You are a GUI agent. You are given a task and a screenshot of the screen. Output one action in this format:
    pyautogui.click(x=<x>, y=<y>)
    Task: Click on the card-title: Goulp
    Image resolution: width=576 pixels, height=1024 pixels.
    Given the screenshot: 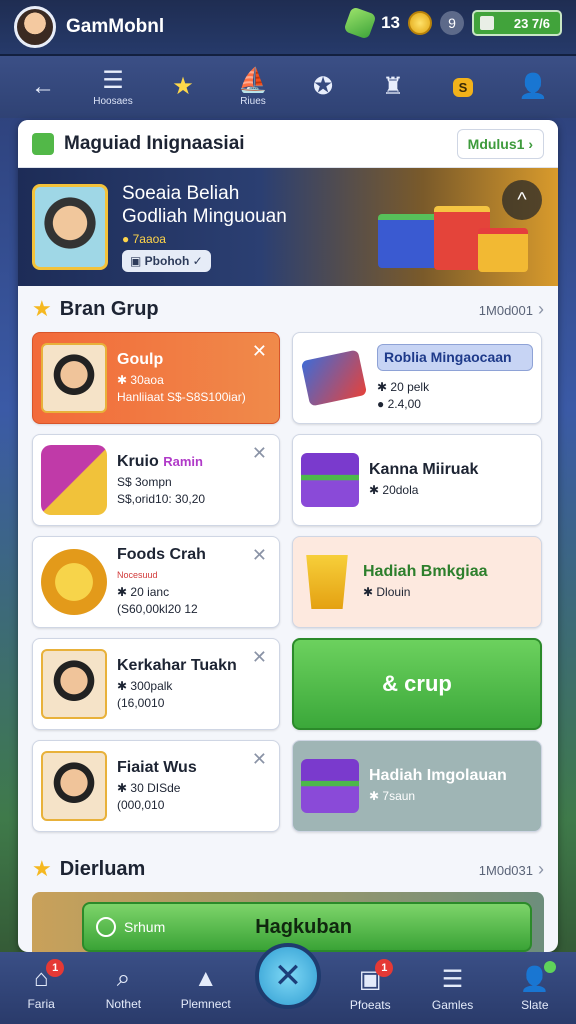 What is the action you would take?
    pyautogui.click(x=140, y=359)
    